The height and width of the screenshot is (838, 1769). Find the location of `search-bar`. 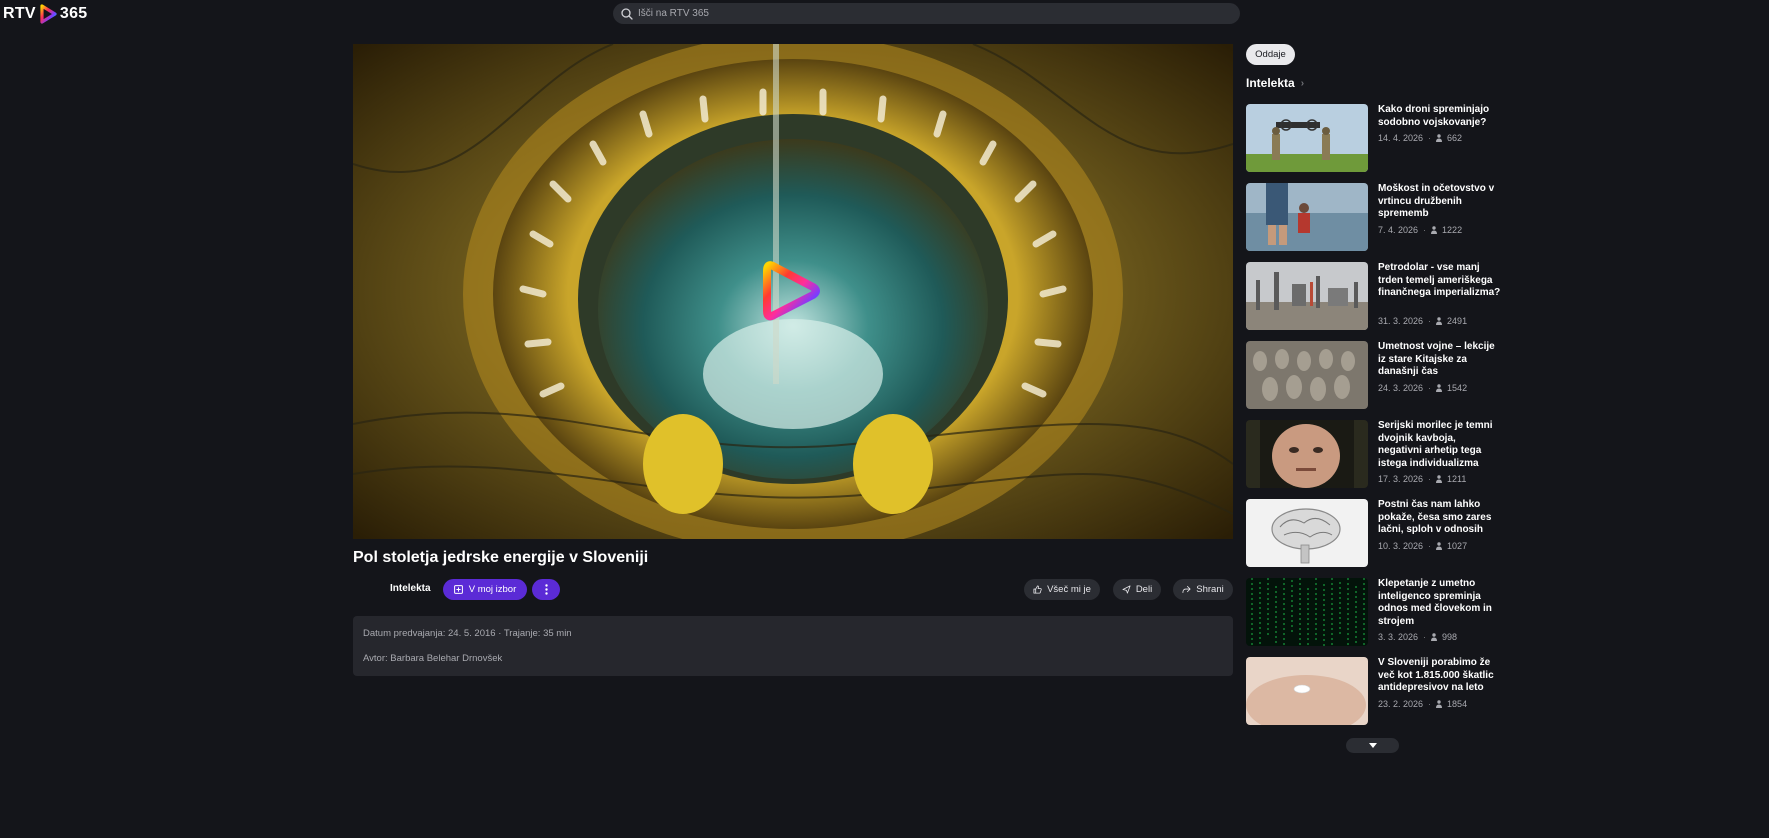

search-bar is located at coordinates (926, 13).